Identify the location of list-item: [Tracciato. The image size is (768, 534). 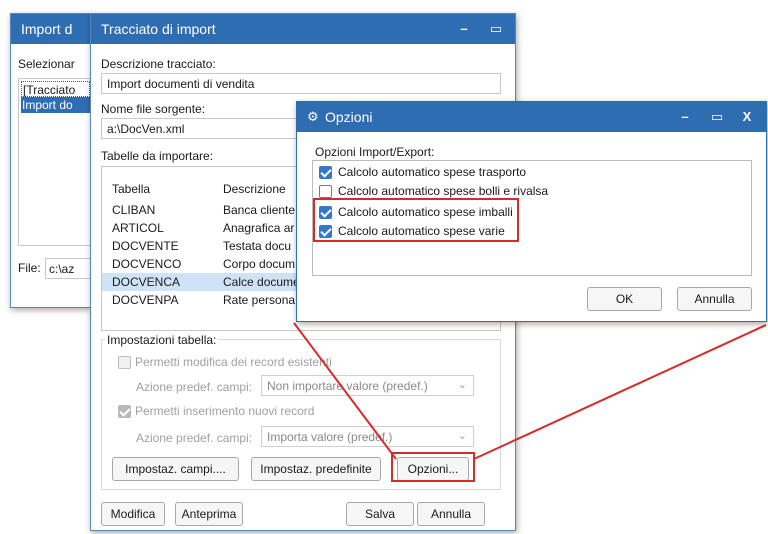
(55, 89).